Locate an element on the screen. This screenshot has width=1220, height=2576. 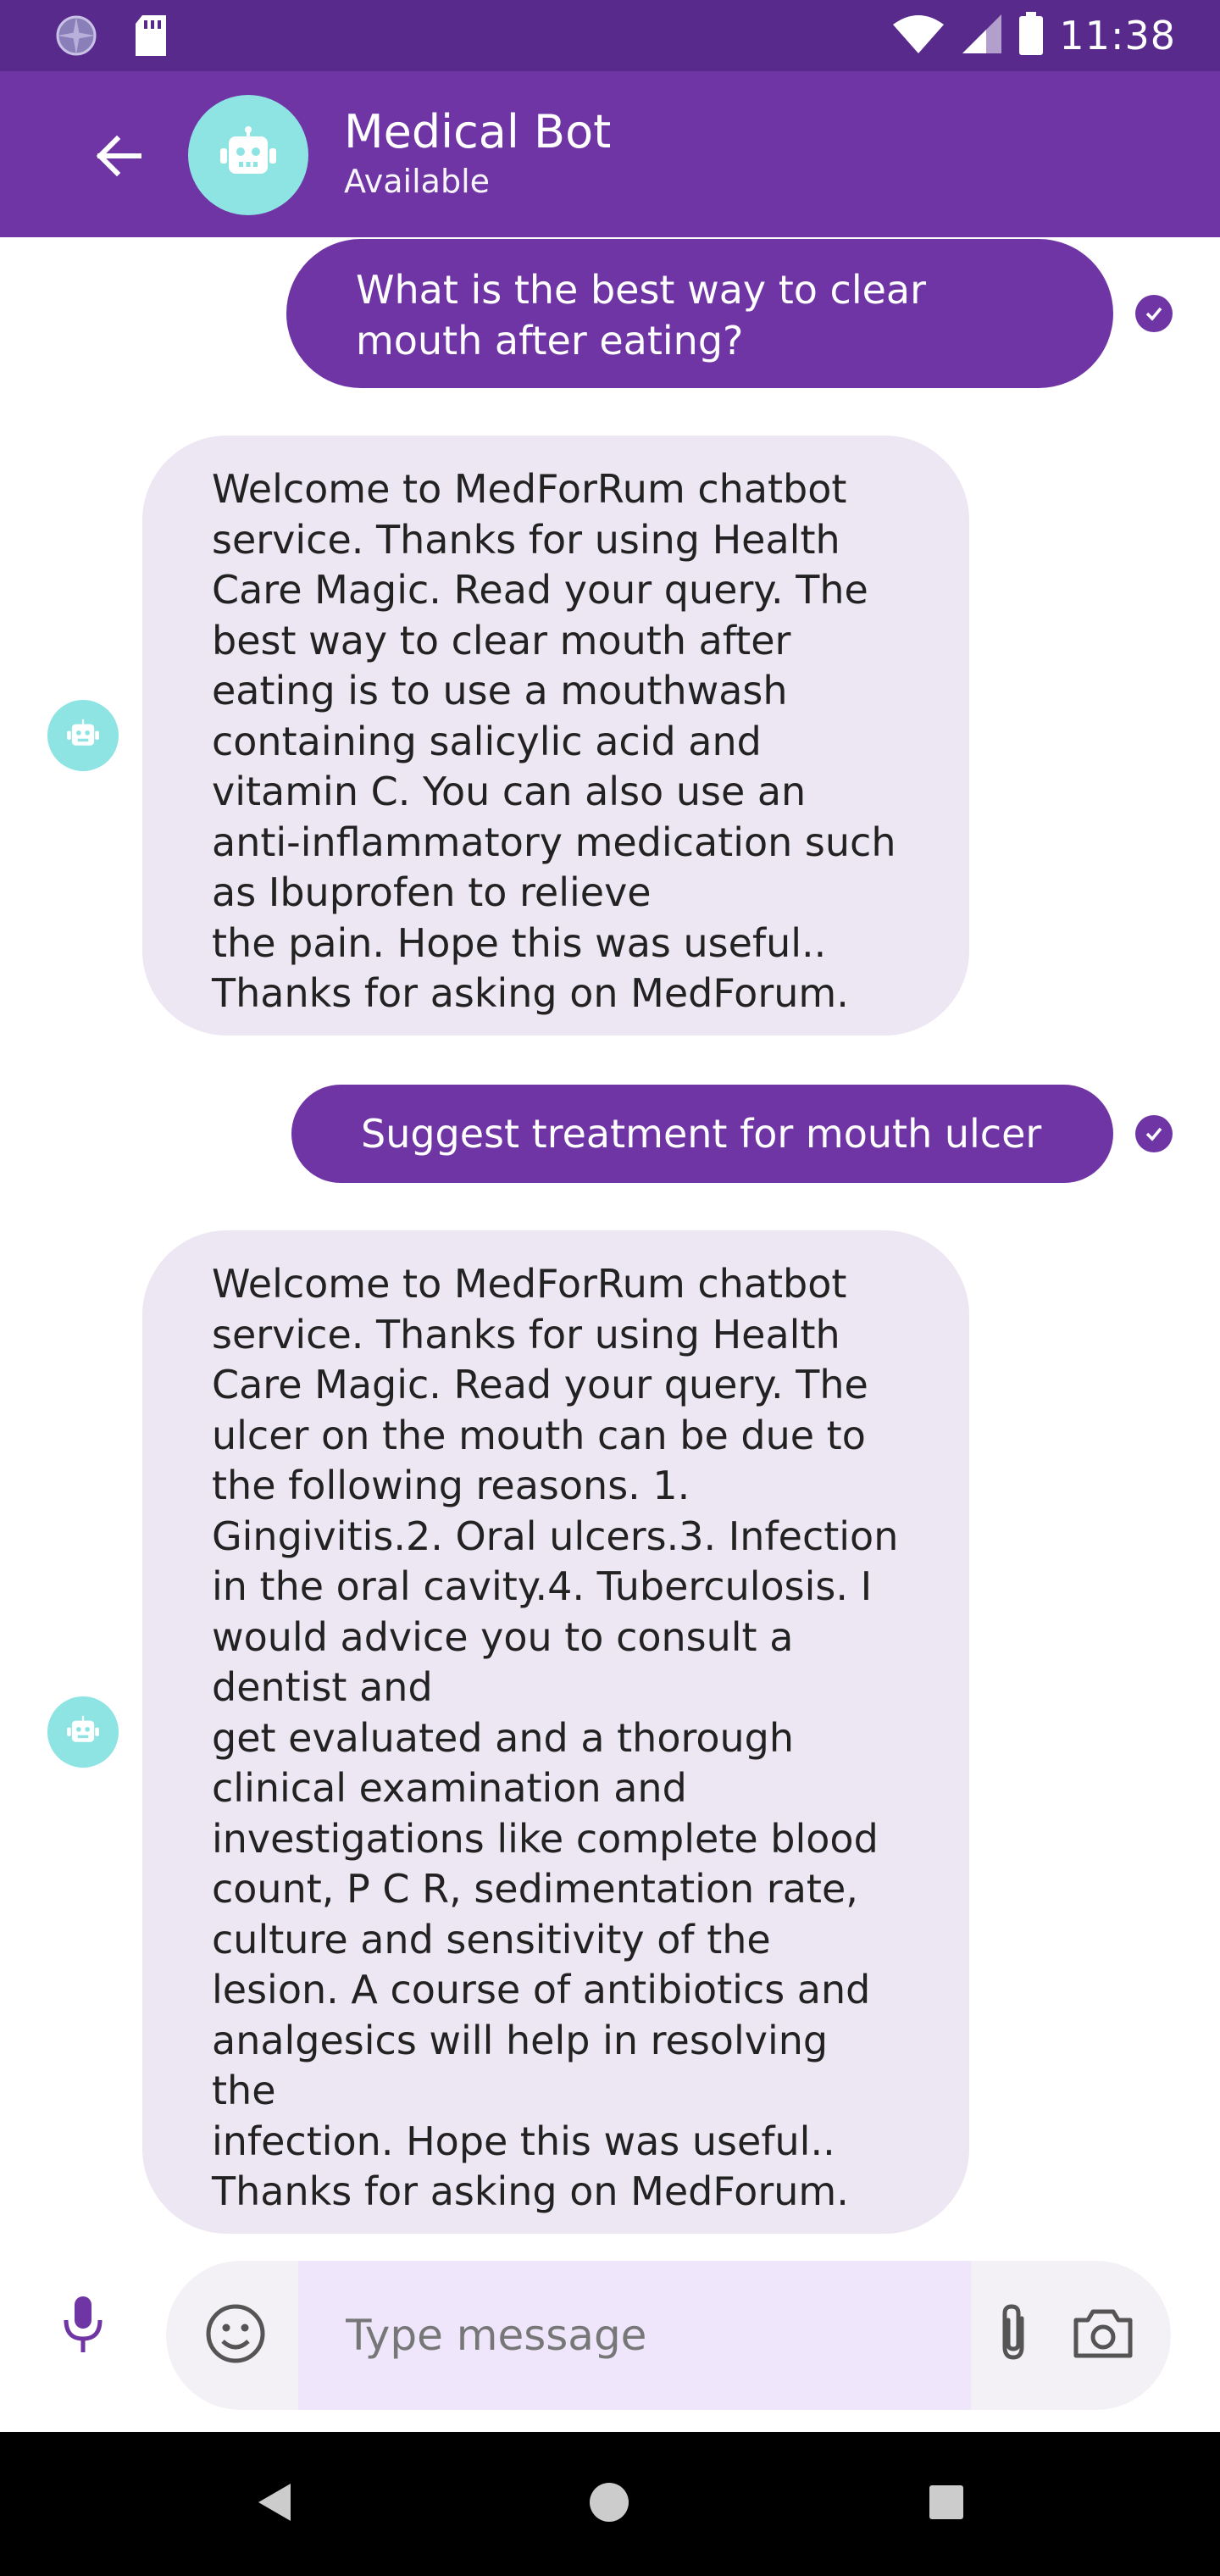
nav-recents-button is located at coordinates (946, 2504).